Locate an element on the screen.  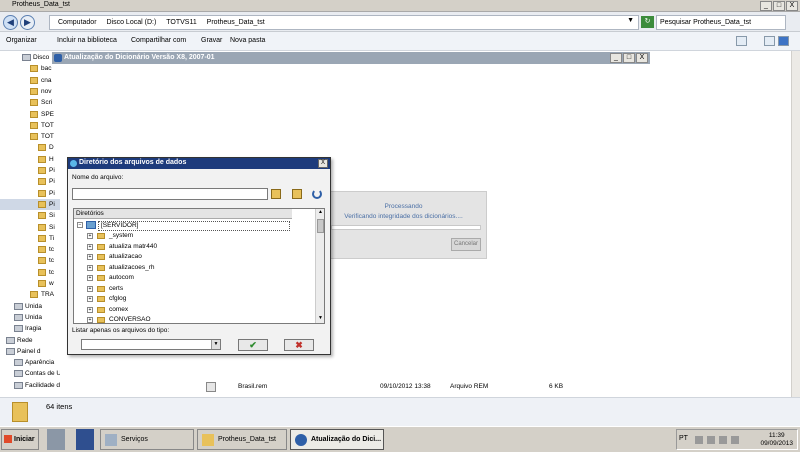
sidebar-item: Painel d is located at coordinates (30, 351).